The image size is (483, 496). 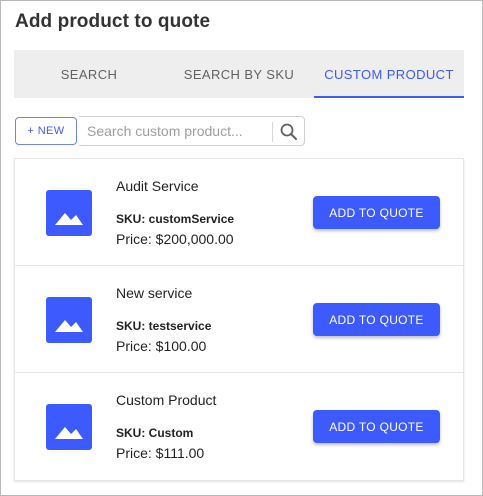 I want to click on new-product-button: + NEW, so click(x=46, y=131).